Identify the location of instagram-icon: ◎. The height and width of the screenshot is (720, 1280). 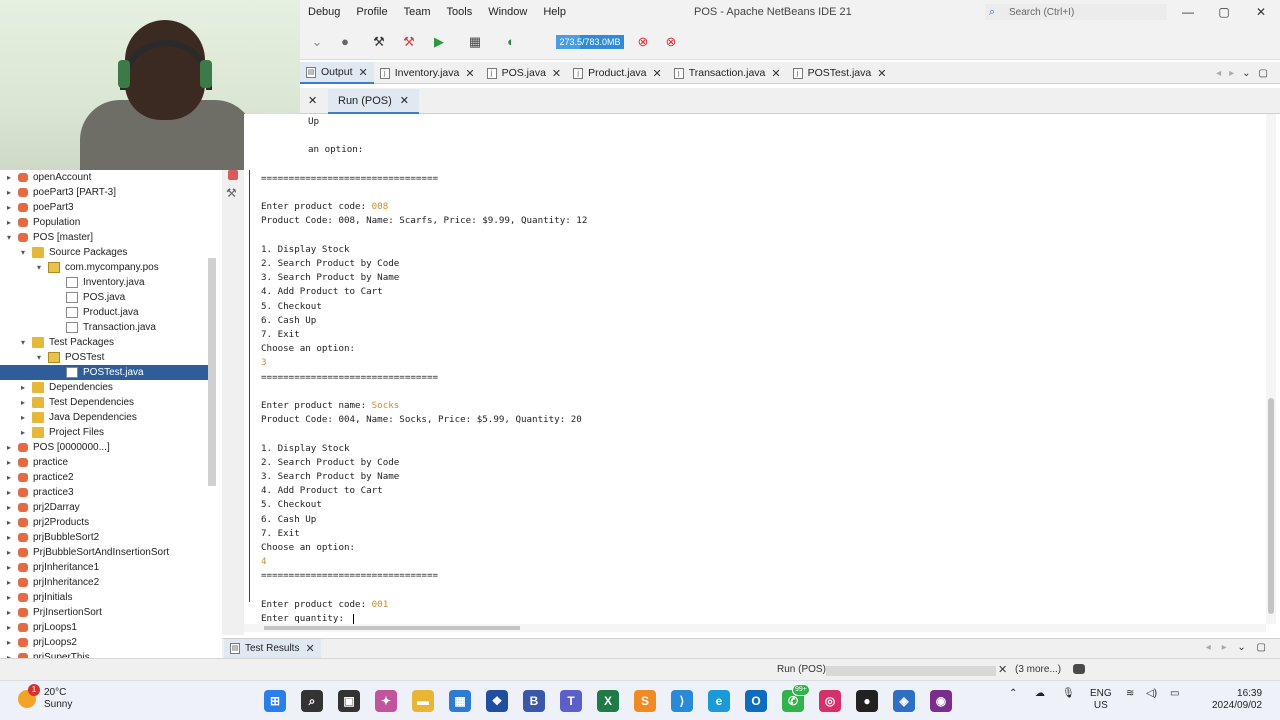
(830, 701).